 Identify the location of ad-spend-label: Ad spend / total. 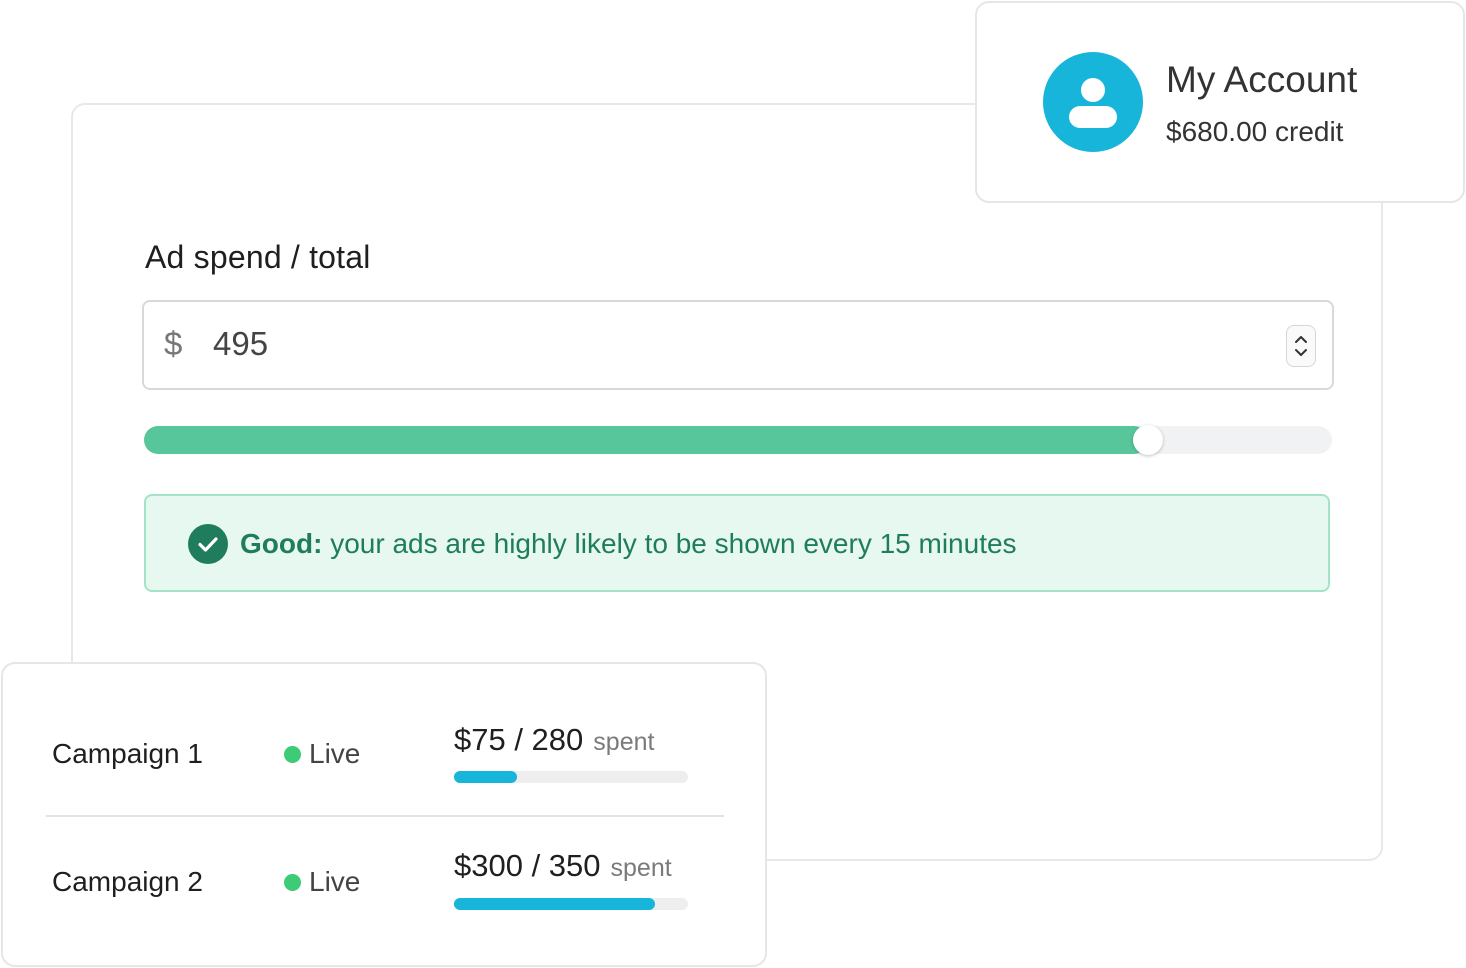
(258, 257).